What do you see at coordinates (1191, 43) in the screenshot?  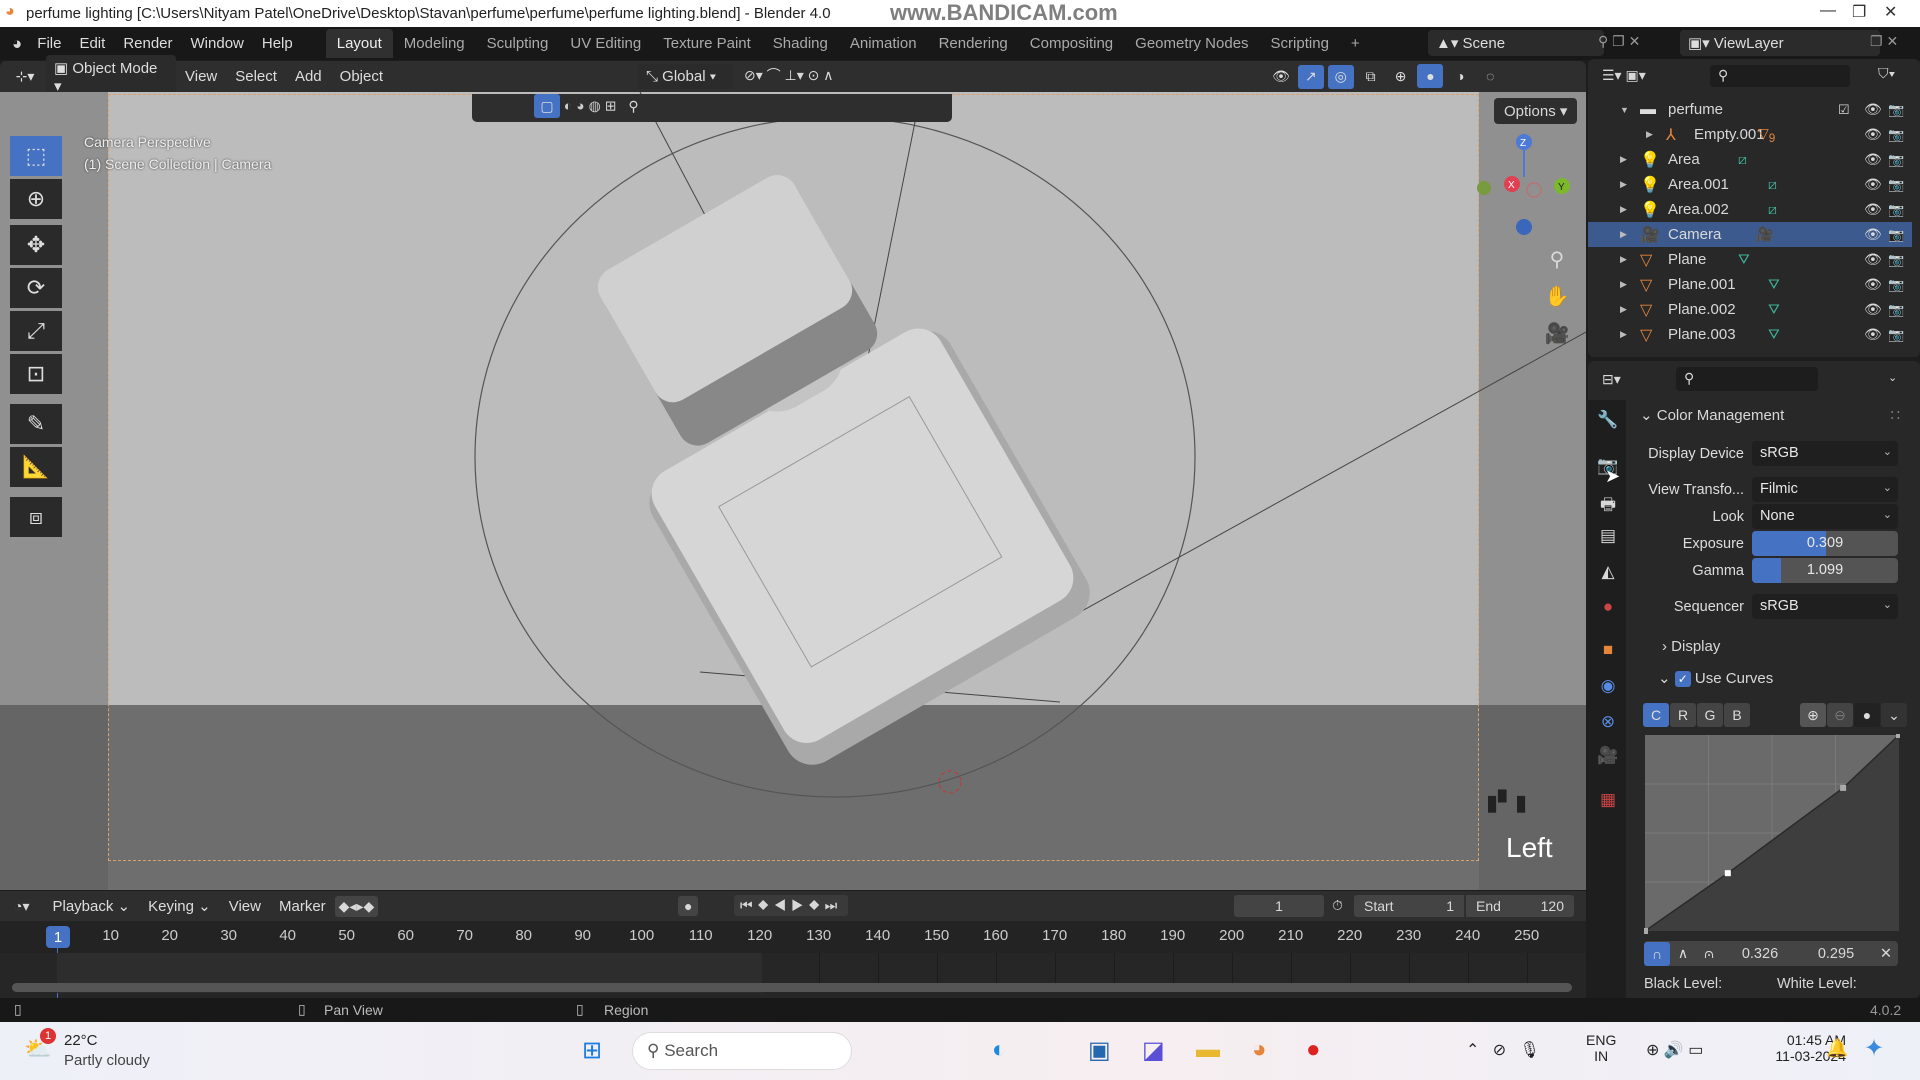 I see `tab-geometry-nodes: Geometry Nodes` at bounding box center [1191, 43].